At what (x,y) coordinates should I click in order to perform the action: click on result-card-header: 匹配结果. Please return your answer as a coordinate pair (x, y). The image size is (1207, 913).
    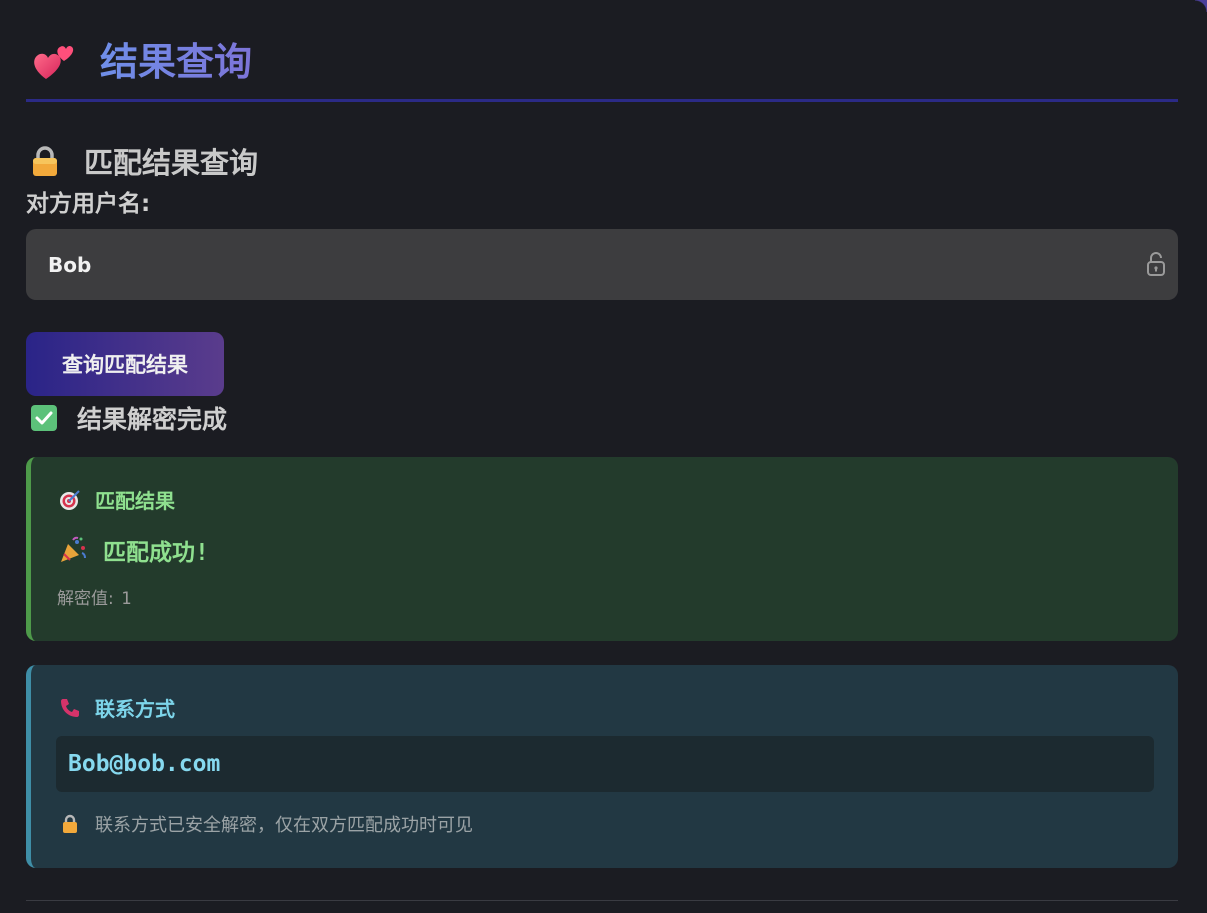
    Looking at the image, I should click on (117, 499).